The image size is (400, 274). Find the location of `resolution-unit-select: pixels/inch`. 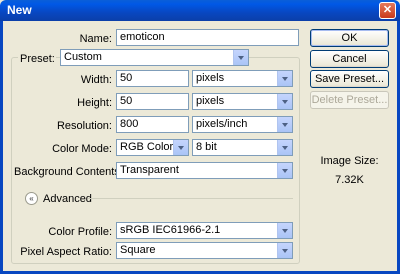

resolution-unit-select: pixels/inch is located at coordinates (242, 124).